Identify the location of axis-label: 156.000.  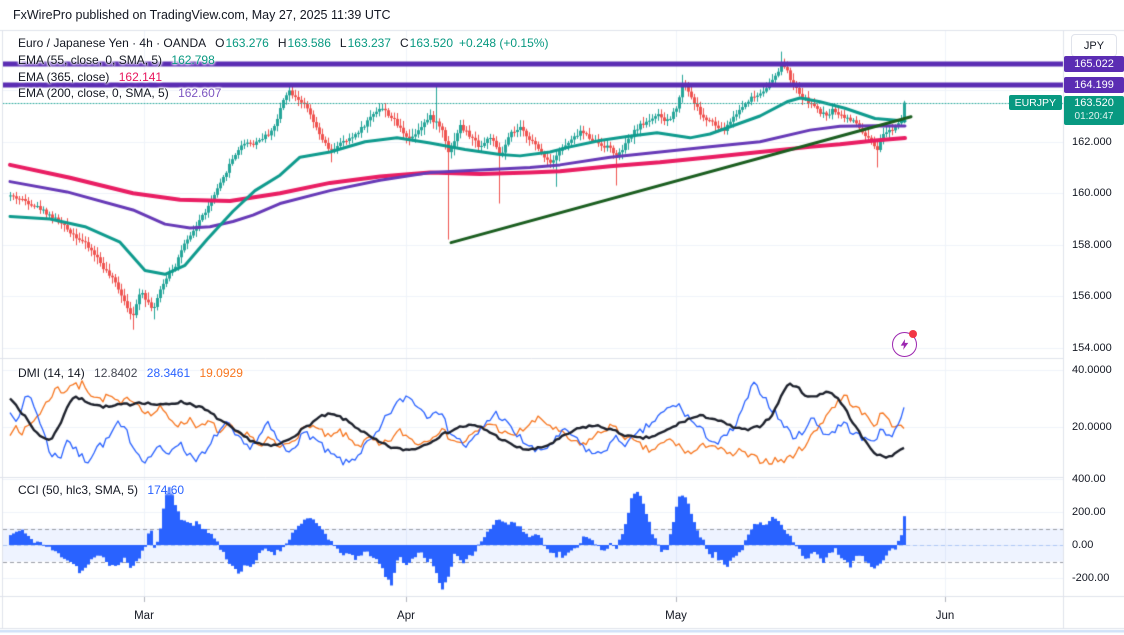
(1092, 296).